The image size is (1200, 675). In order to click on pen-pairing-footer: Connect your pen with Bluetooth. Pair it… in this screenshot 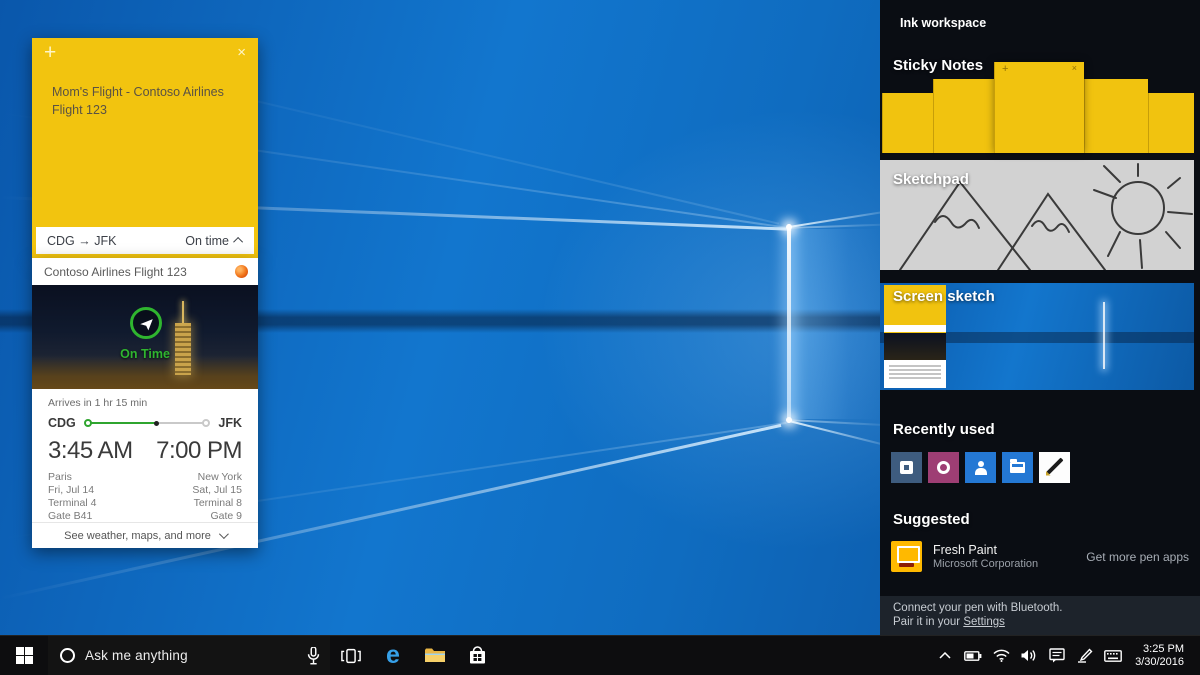, I will do `click(1040, 615)`.